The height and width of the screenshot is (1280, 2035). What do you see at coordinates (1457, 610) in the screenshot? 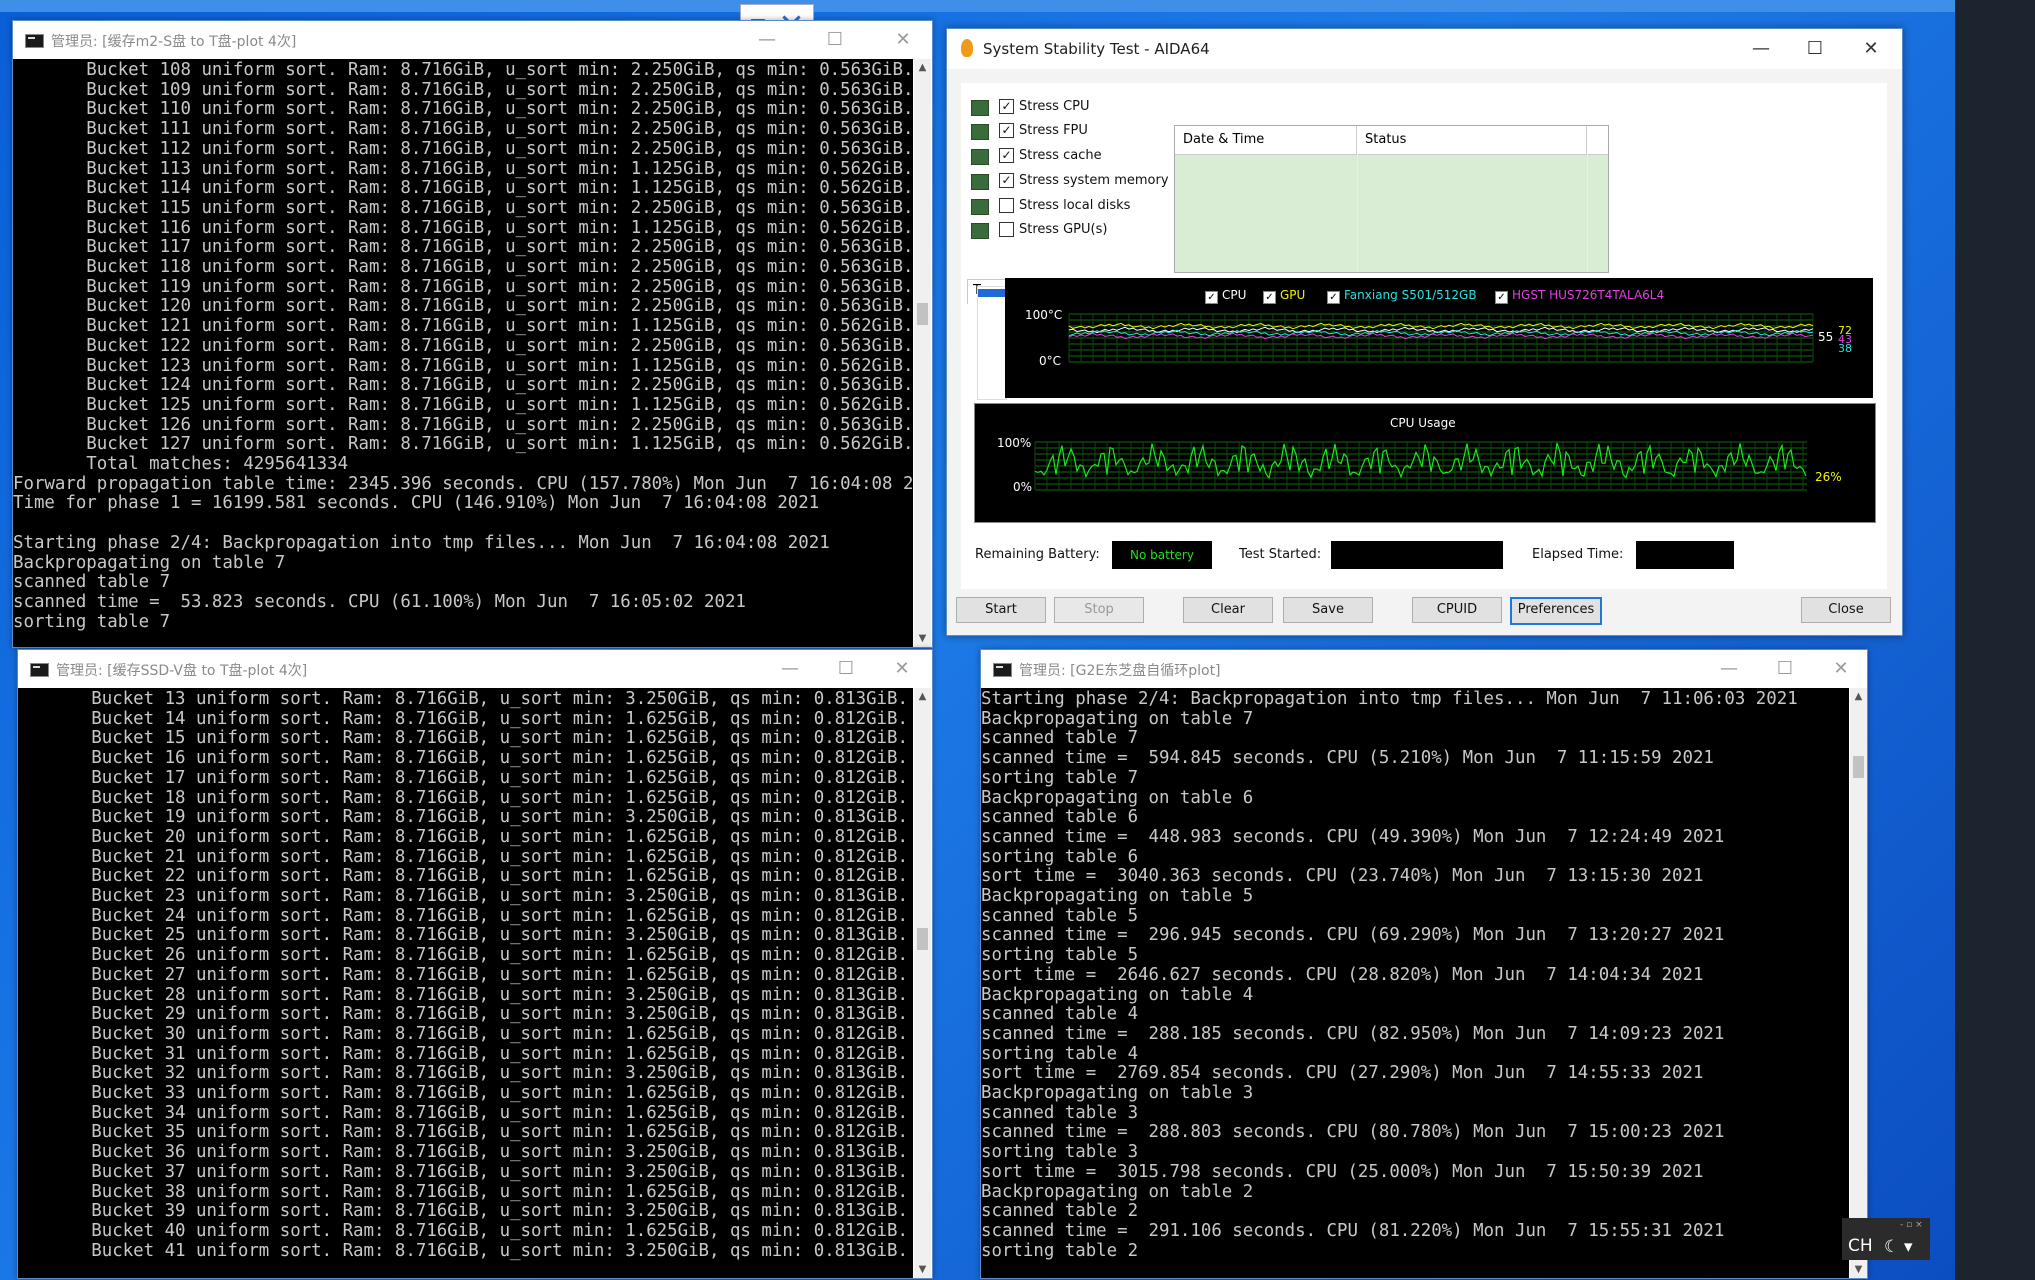
I see `cpuid-button: CPUID` at bounding box center [1457, 610].